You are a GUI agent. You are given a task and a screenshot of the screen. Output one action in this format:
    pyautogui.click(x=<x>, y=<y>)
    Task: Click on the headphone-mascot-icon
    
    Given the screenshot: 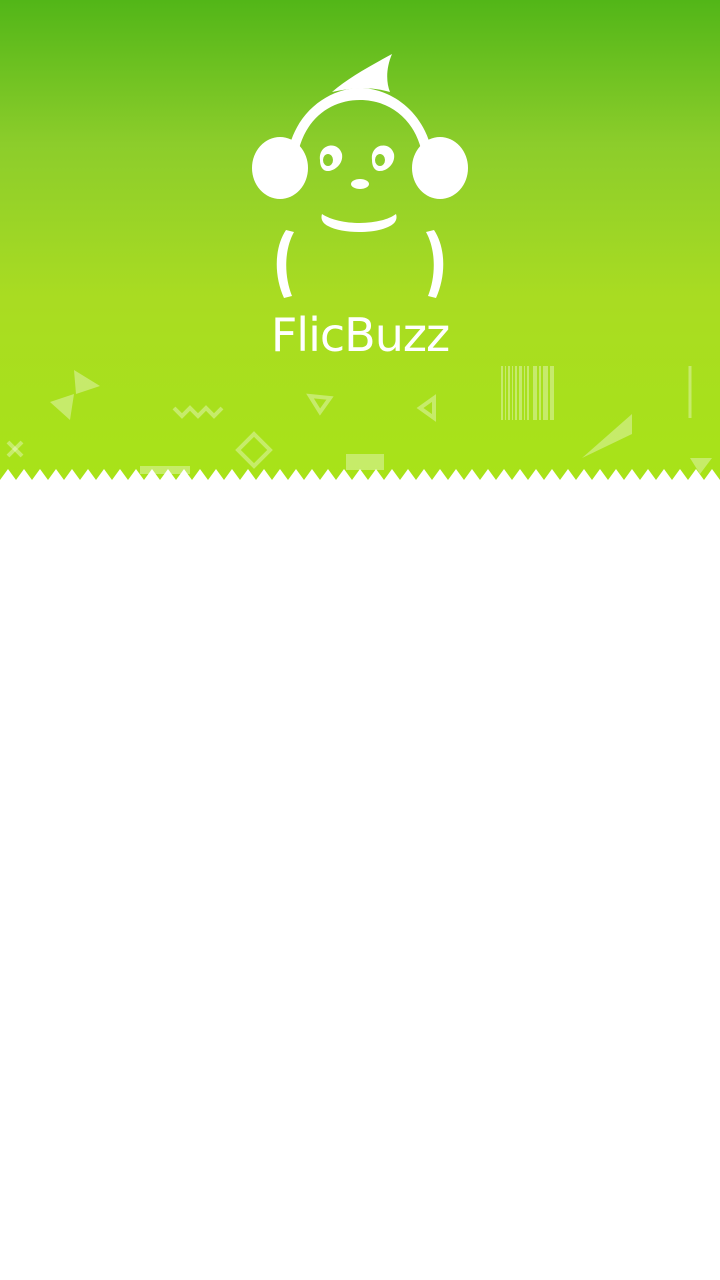 What is the action you would take?
    pyautogui.click(x=360, y=176)
    